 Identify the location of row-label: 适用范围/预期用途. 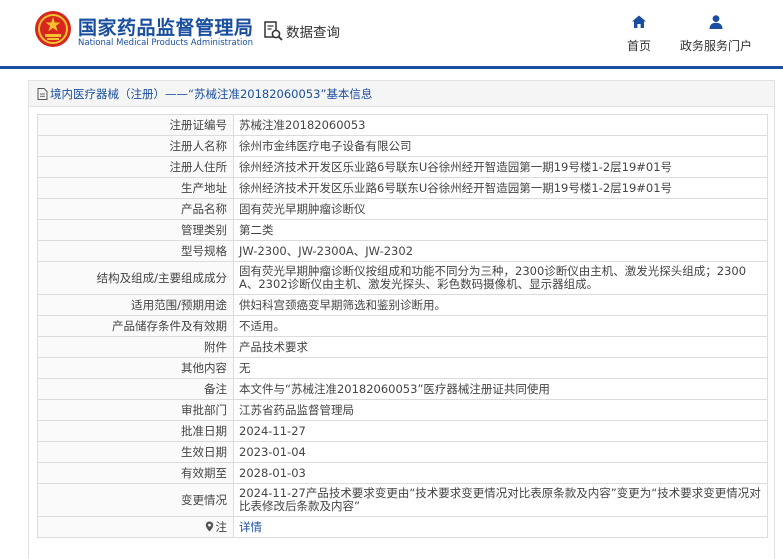
(135, 305).